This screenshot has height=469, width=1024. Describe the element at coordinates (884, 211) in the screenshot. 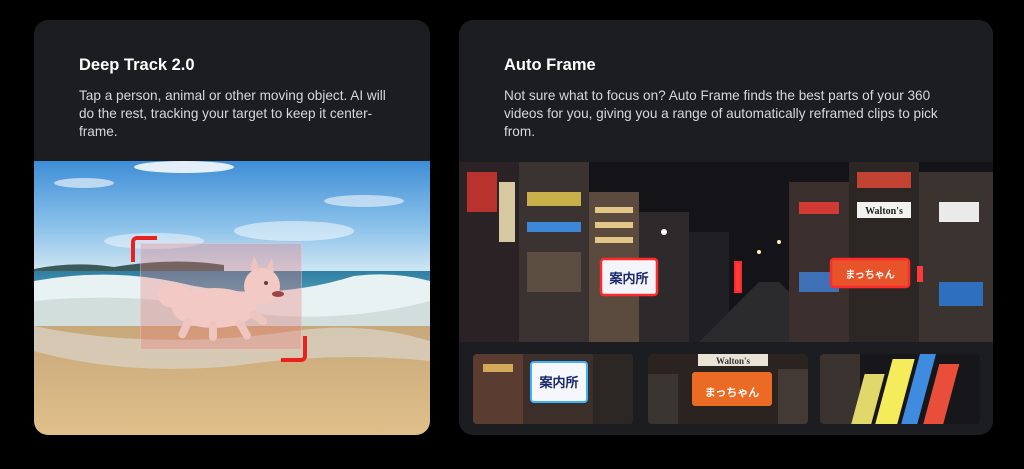

I see `sign-walton: Walton's` at that location.